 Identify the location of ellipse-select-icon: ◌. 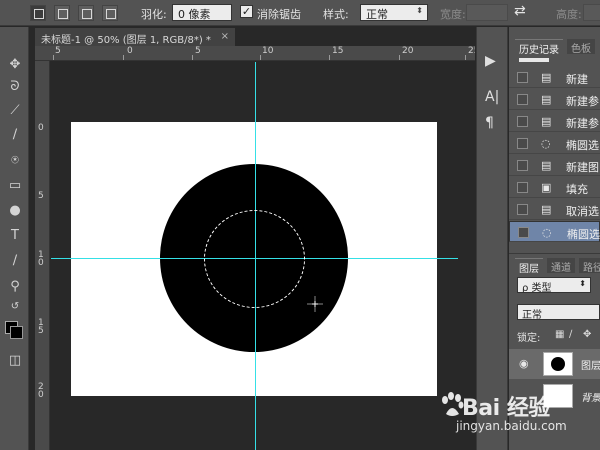
(547, 232).